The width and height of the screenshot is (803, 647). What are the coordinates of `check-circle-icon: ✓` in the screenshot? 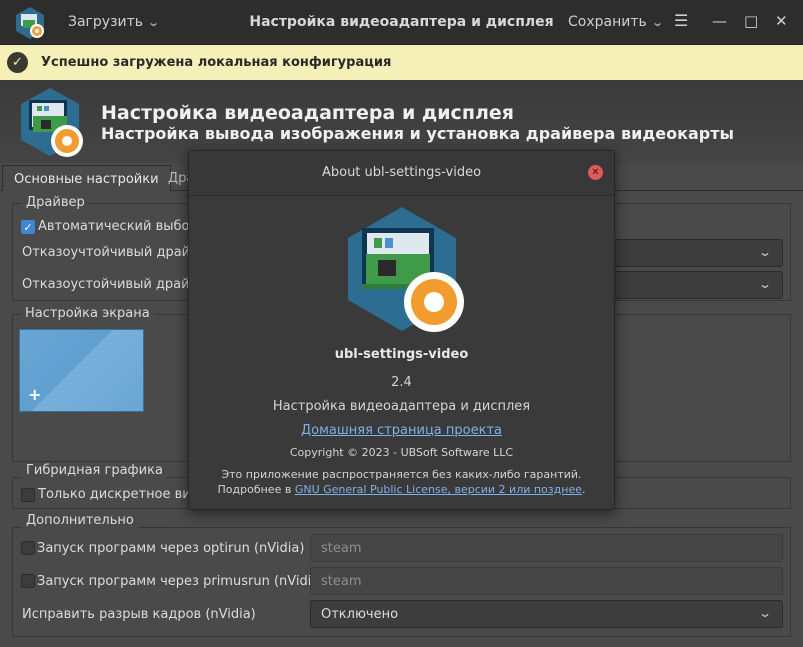 It's located at (17, 62).